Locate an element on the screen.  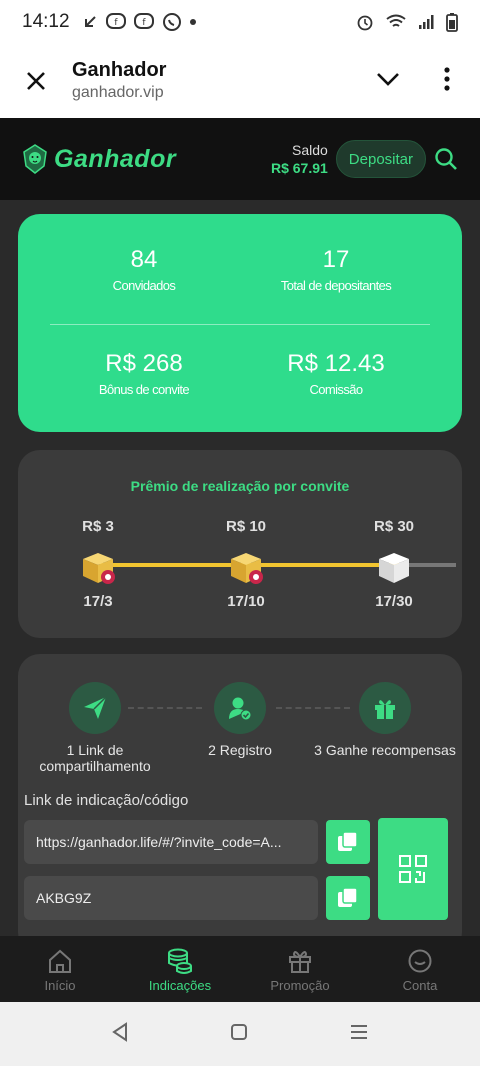
balance-value: R$ 67.91 is located at coordinates (299, 168).